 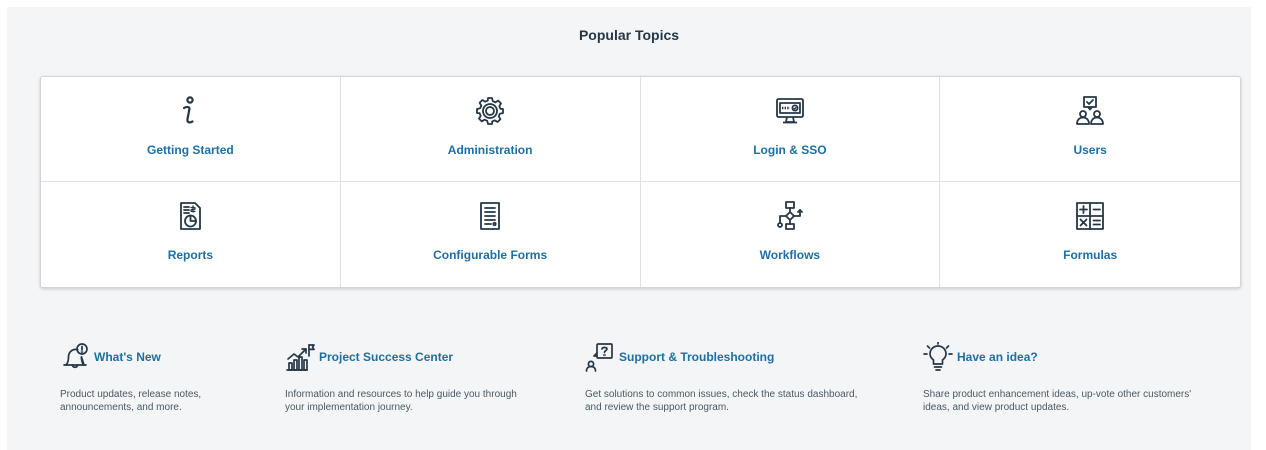 I want to click on tile-login-sso: Login & SSO, so click(x=790, y=129).